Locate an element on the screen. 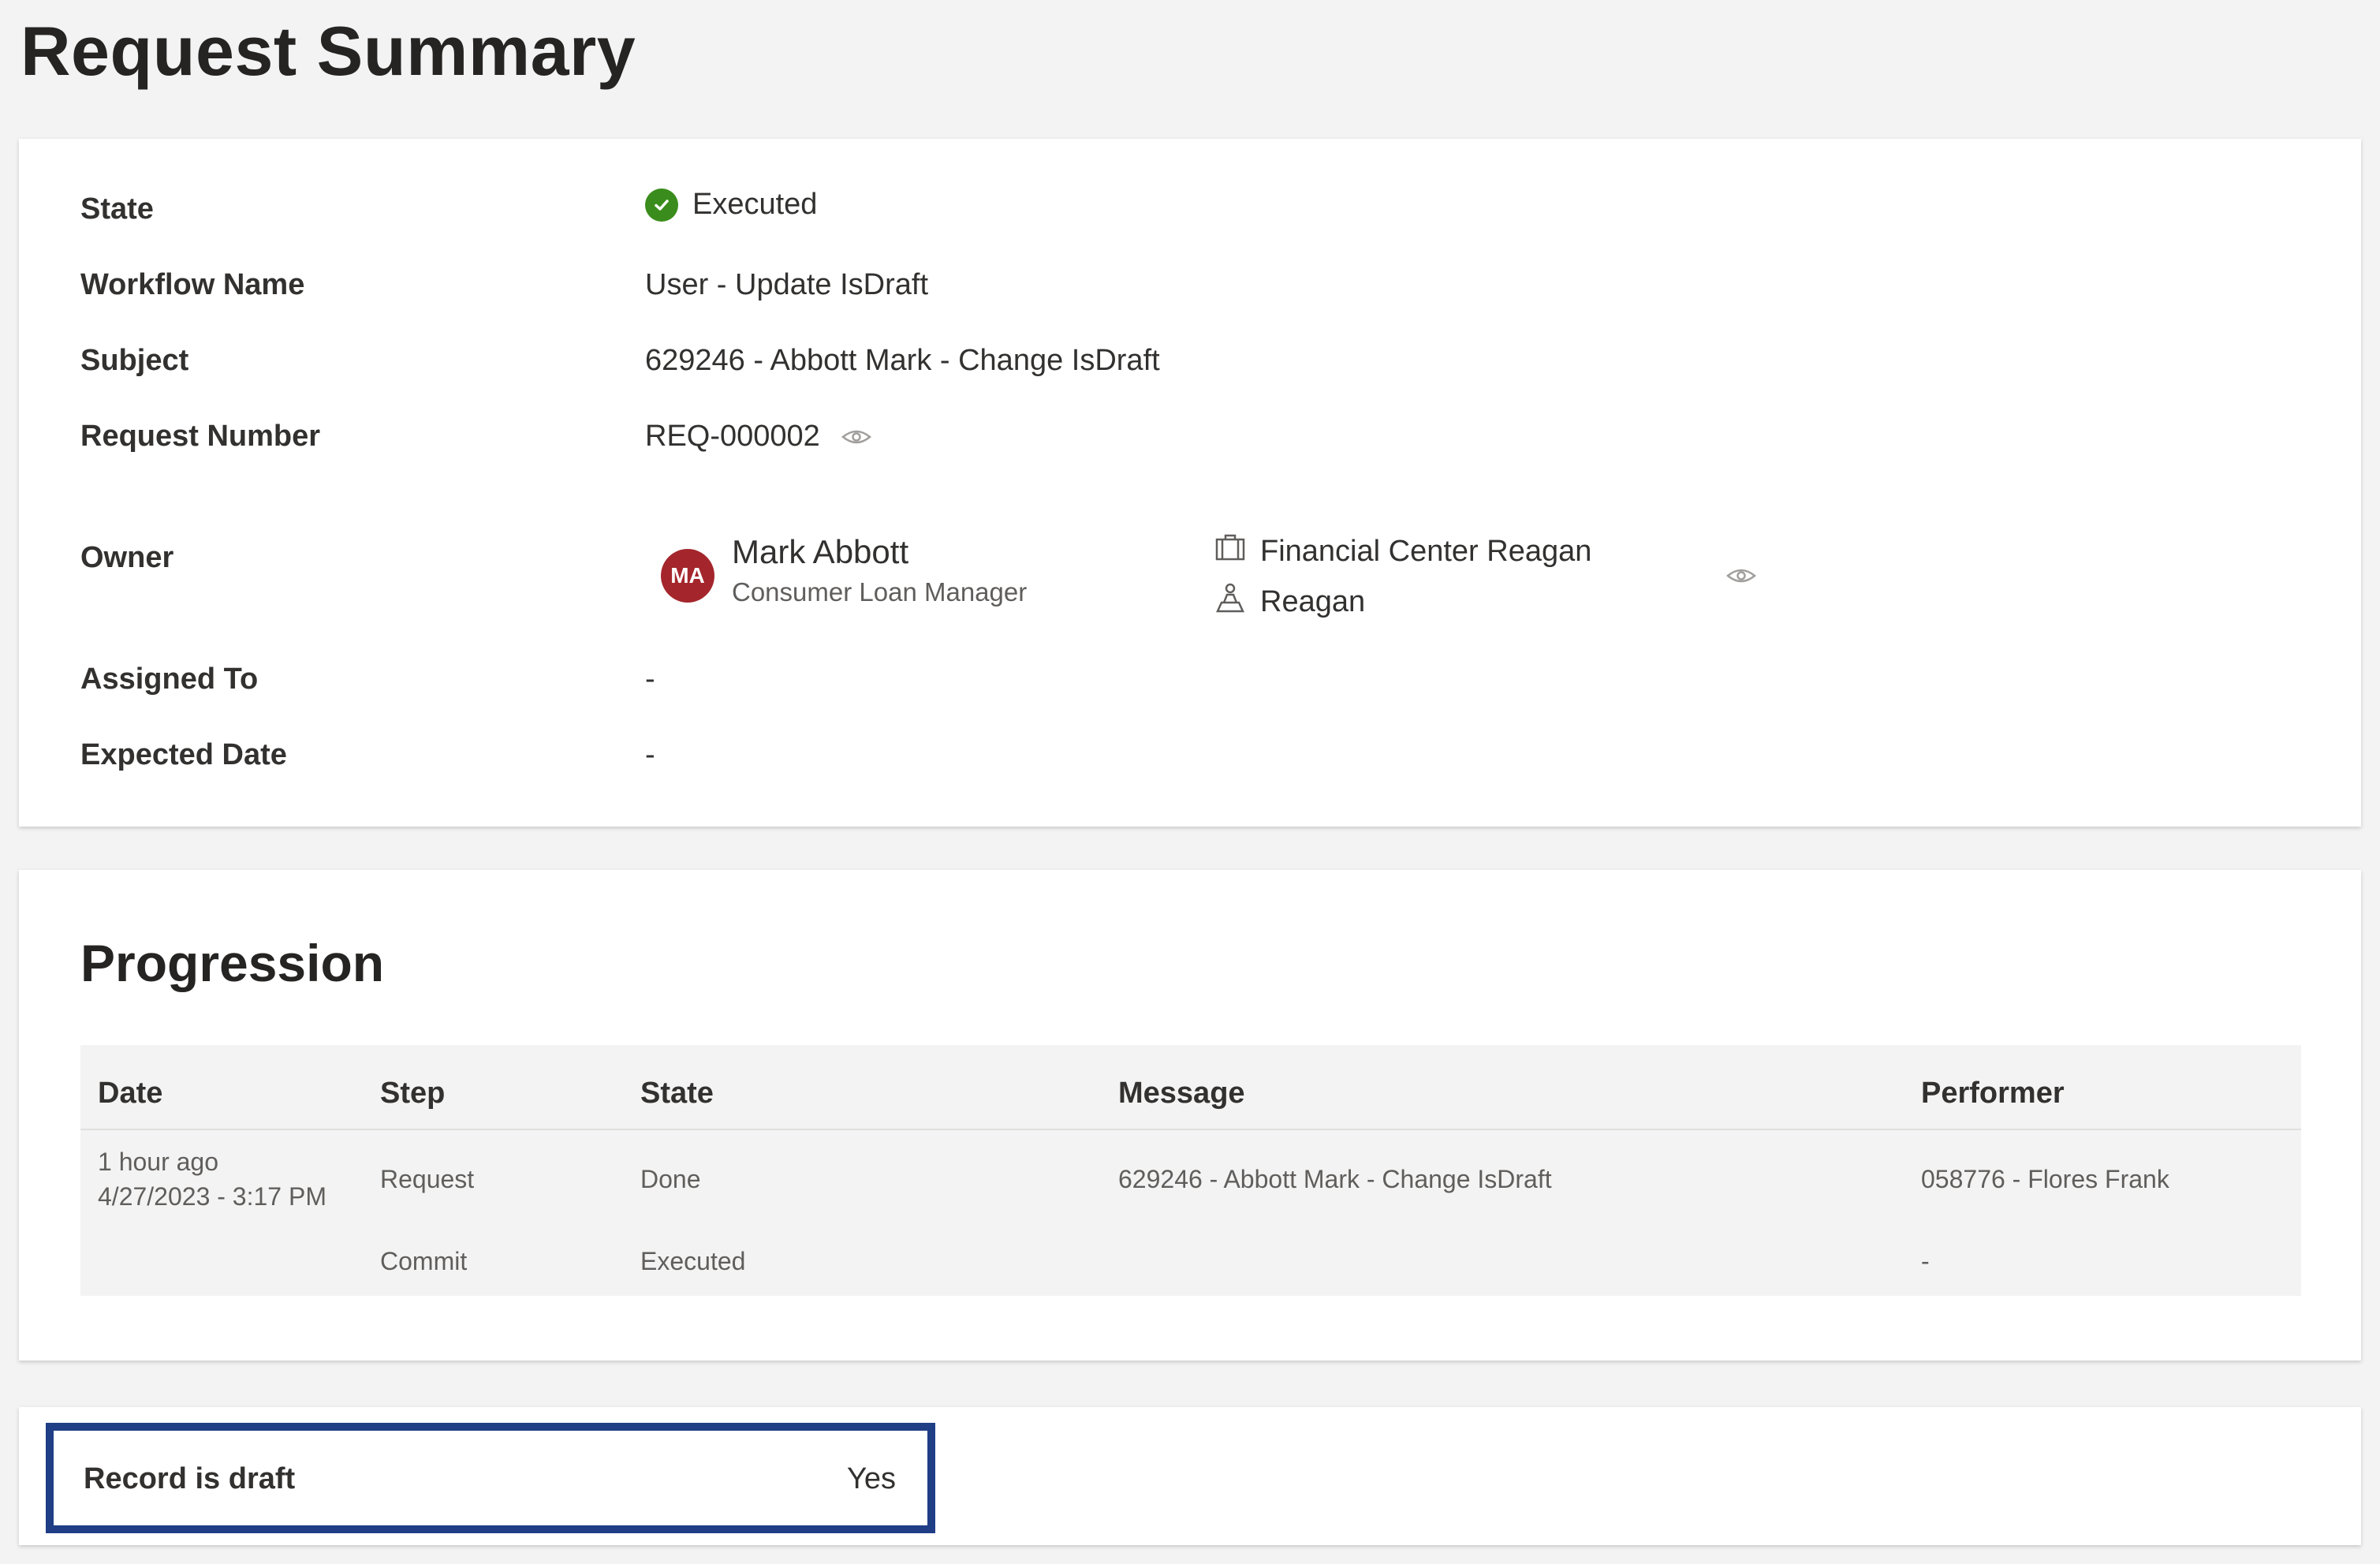 The image size is (2380, 1564). location-person-icon is located at coordinates (1230, 601).